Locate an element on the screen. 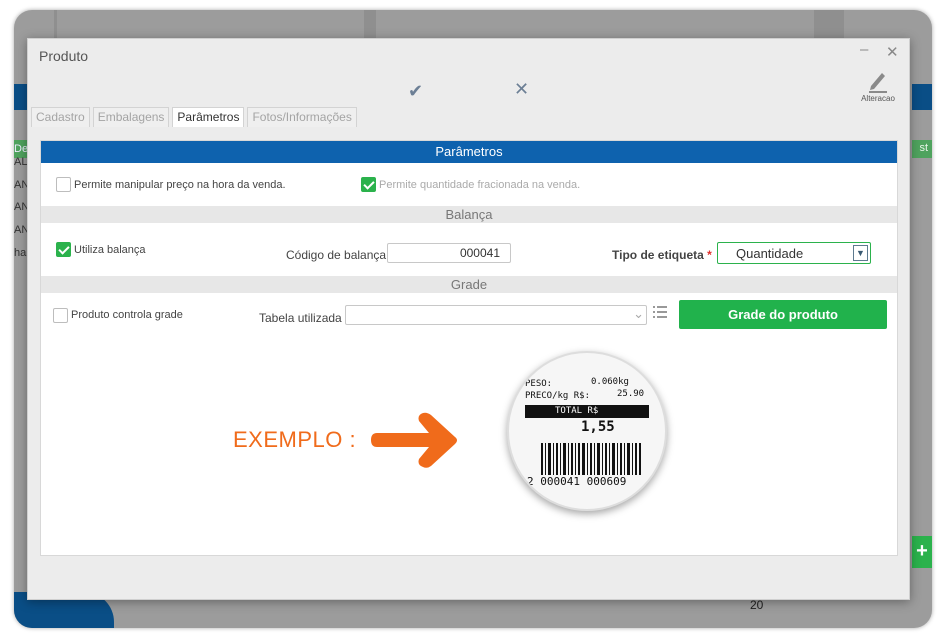 The height and width of the screenshot is (634, 937). pencil-icon is located at coordinates (878, 83).